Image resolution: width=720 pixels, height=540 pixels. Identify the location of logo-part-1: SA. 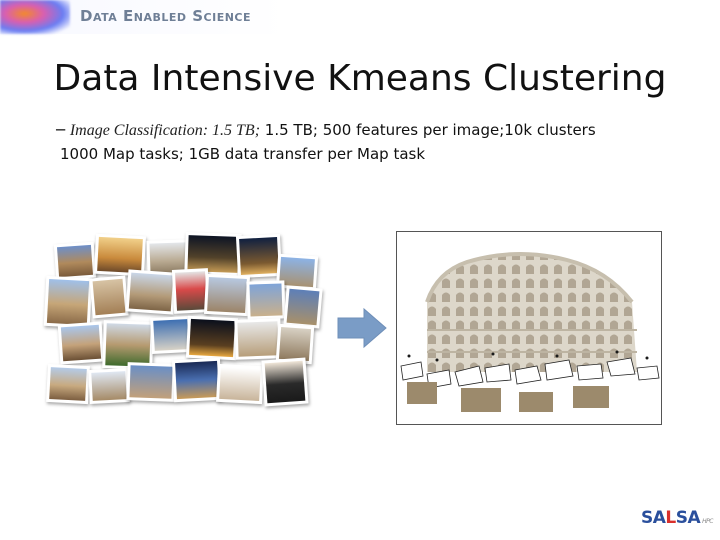
(653, 518).